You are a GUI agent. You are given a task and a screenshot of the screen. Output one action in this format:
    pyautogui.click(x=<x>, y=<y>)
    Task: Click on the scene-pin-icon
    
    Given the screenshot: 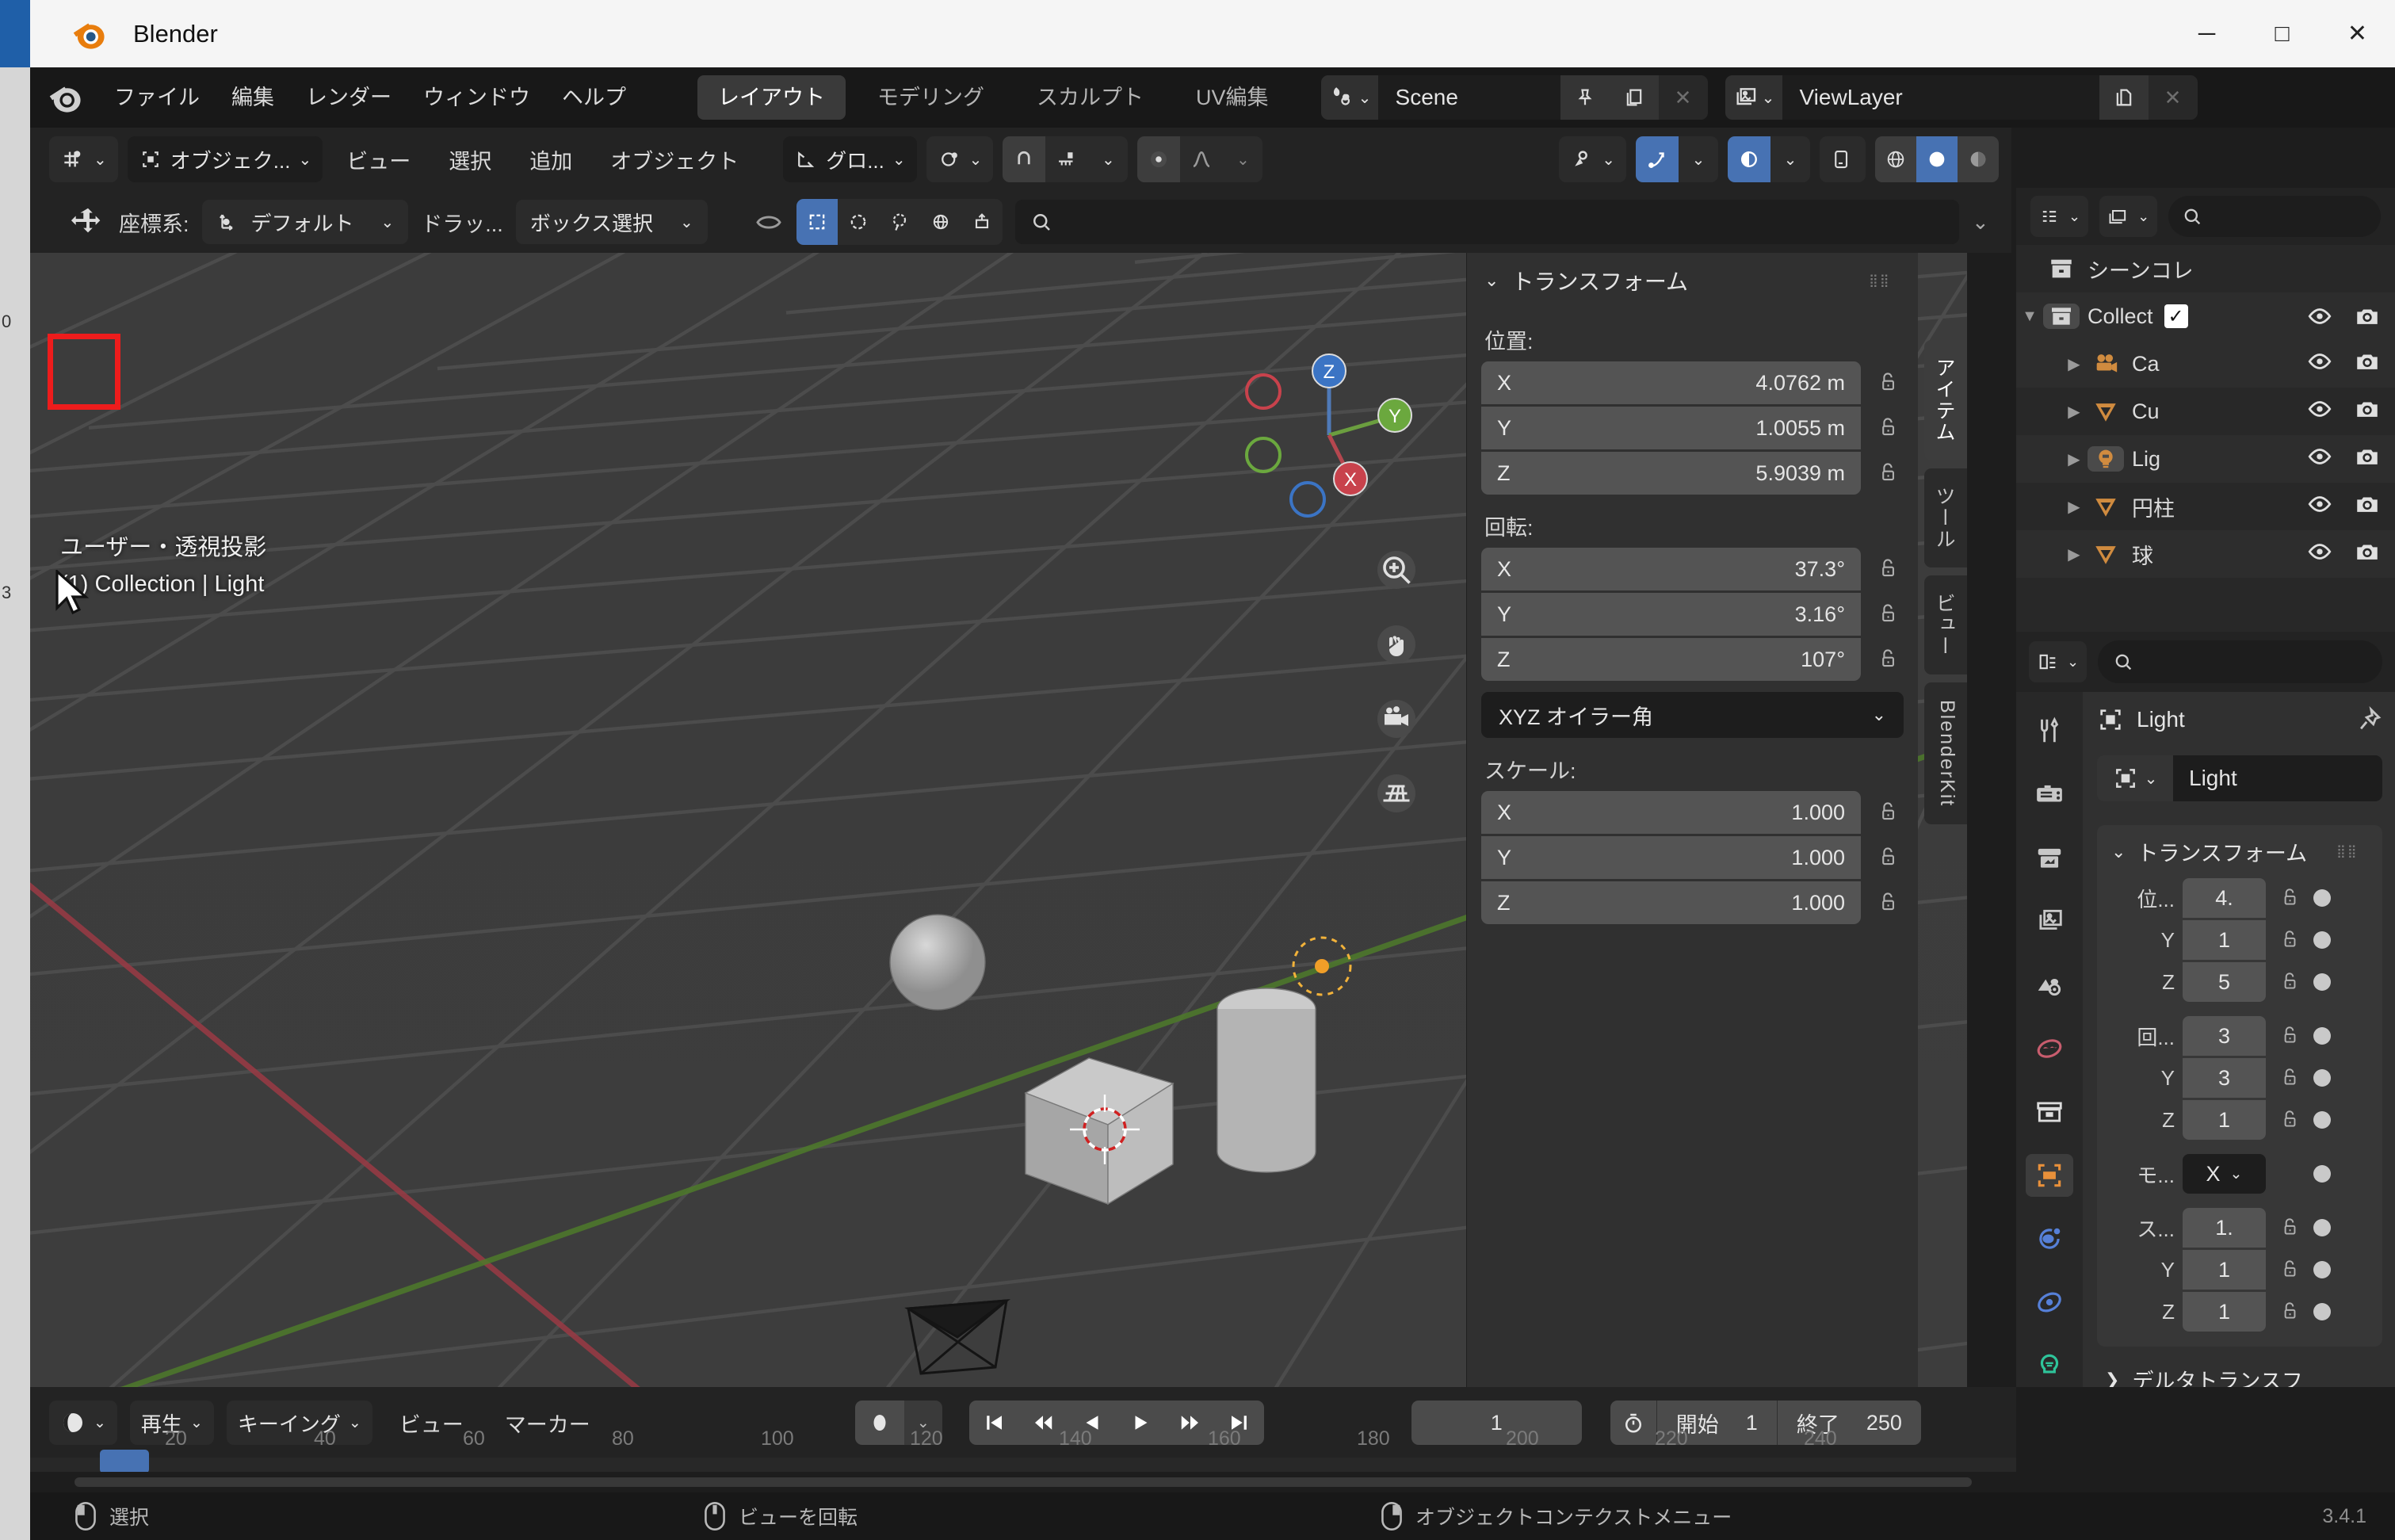 What is the action you would take?
    pyautogui.click(x=1585, y=97)
    